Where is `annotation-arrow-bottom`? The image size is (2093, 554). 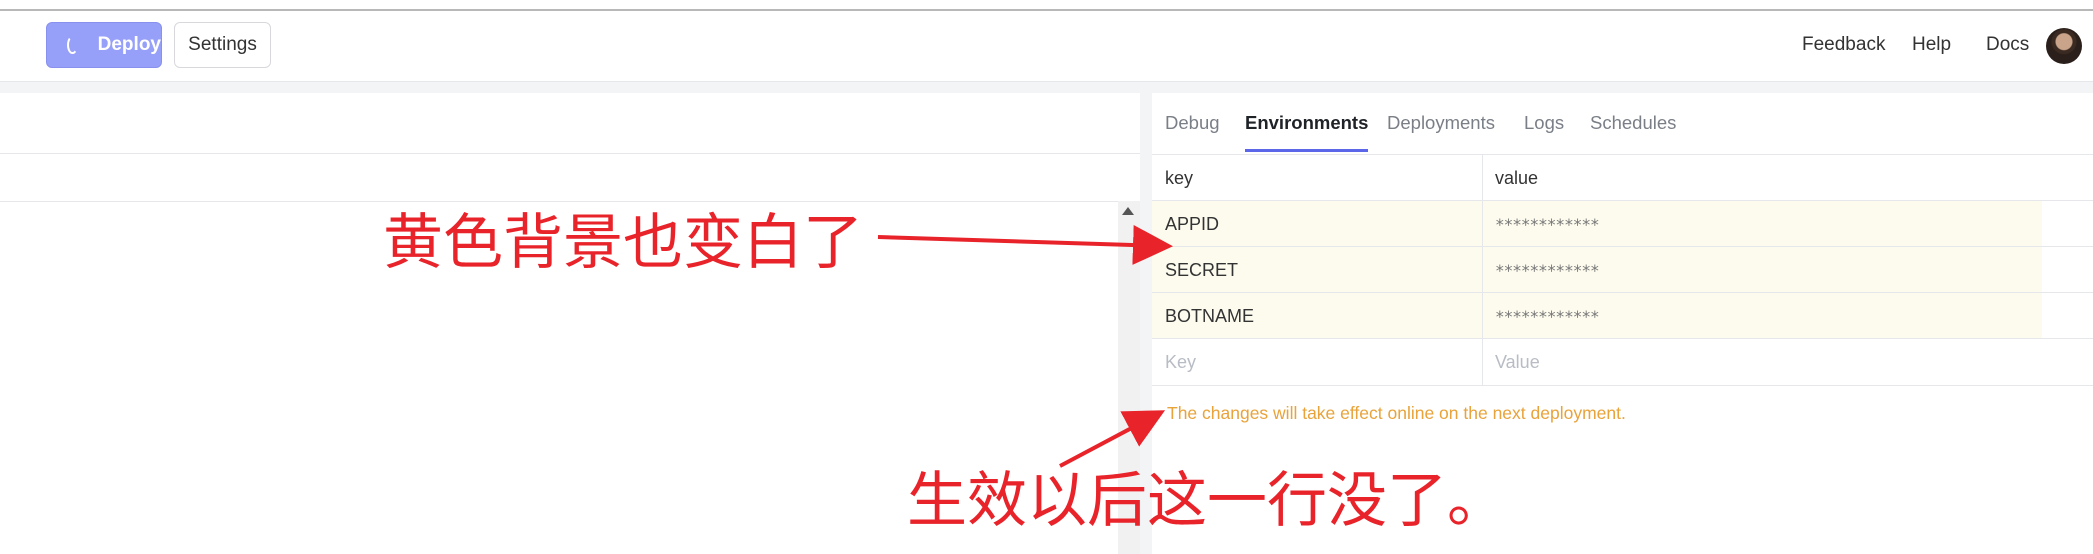
annotation-arrow-bottom is located at coordinates (1112, 439).